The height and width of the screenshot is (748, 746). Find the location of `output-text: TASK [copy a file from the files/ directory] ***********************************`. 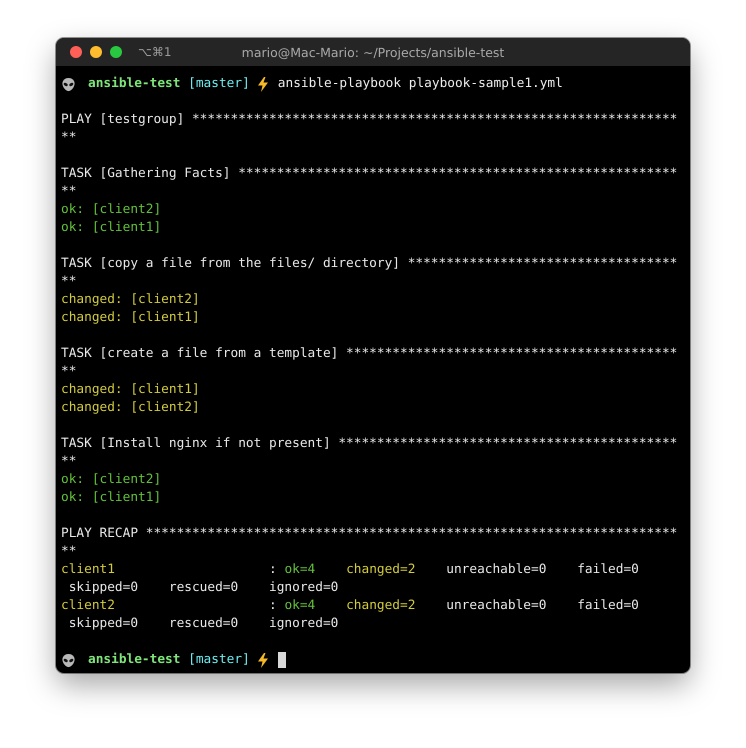

output-text: TASK [copy a file from the files/ directory] *********************************** is located at coordinates (369, 264).